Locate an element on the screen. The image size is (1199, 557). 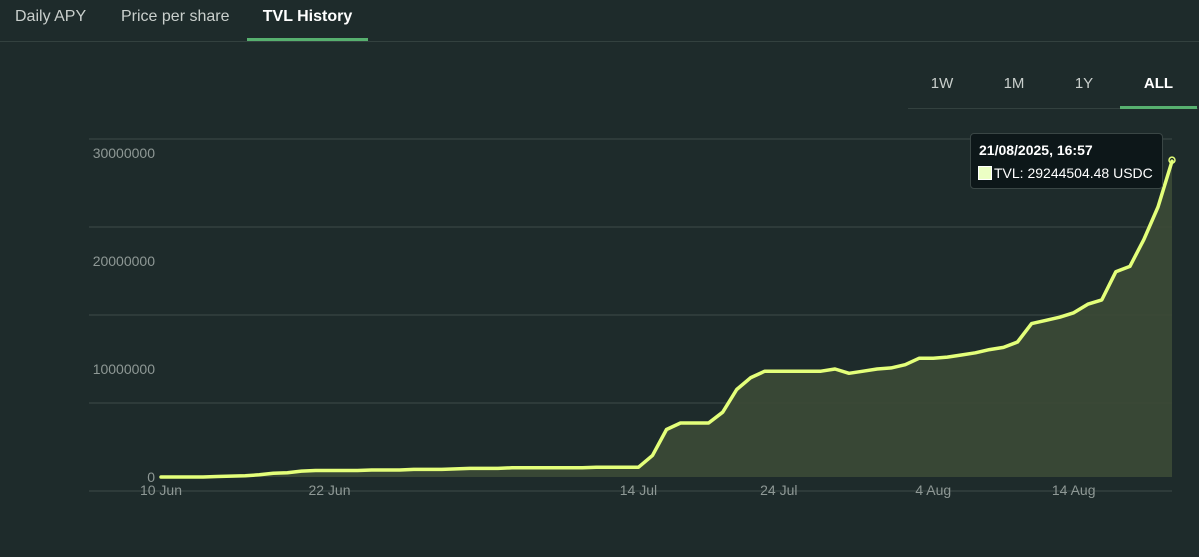
tooltip-row: TVL: 29244504.48 USDC is located at coordinates (1065, 173).